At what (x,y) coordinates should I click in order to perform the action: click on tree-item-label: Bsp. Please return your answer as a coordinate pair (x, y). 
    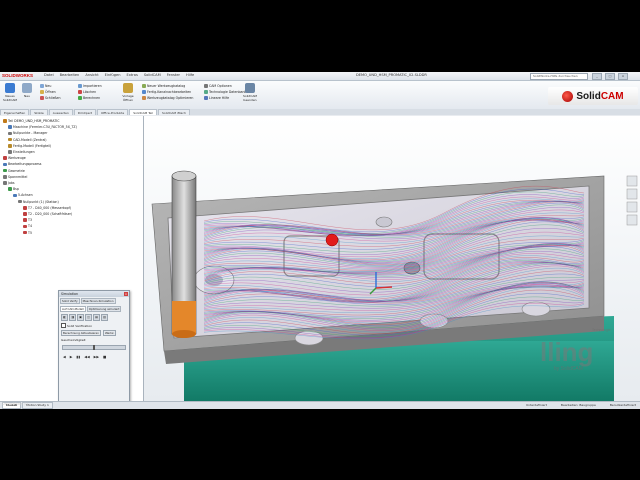
    Looking at the image, I should click on (16, 189).